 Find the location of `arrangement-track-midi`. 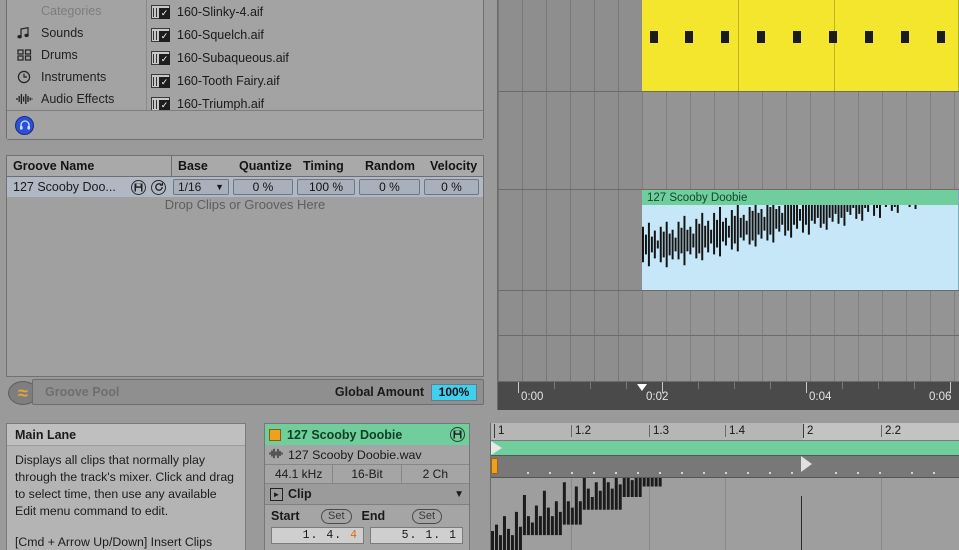

arrangement-track-midi is located at coordinates (728, 46).